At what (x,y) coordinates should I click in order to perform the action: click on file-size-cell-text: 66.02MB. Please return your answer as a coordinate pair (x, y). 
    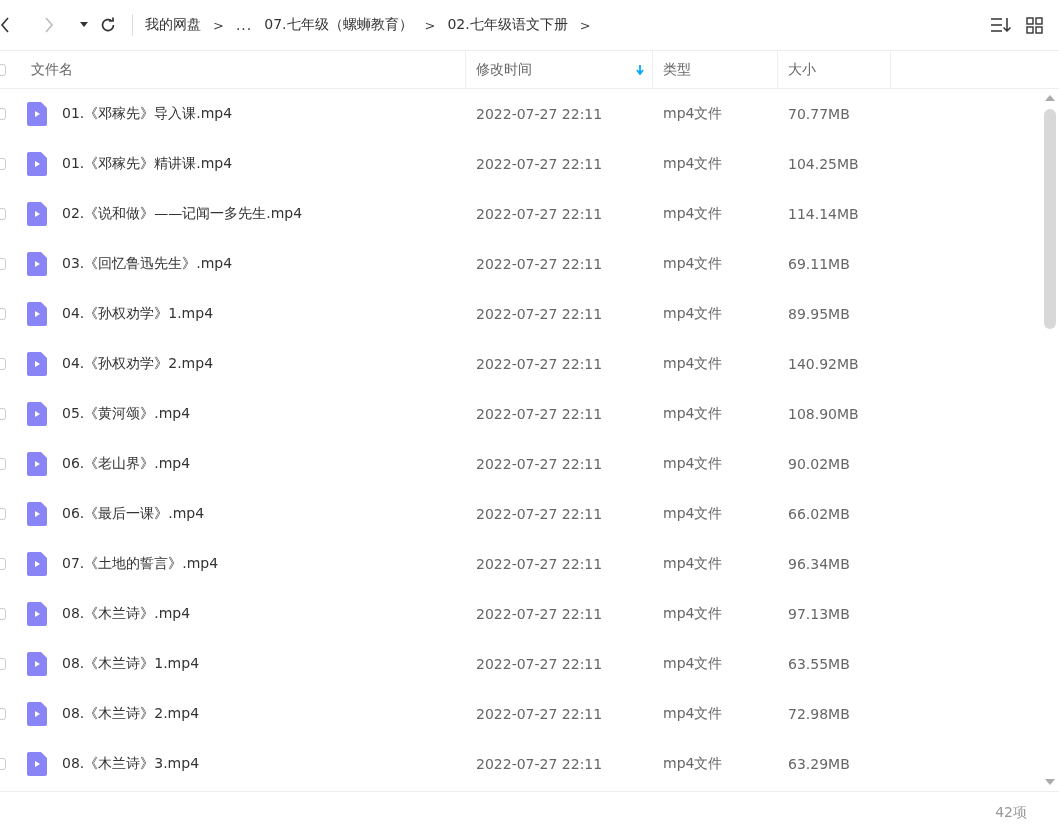
    Looking at the image, I should click on (819, 514).